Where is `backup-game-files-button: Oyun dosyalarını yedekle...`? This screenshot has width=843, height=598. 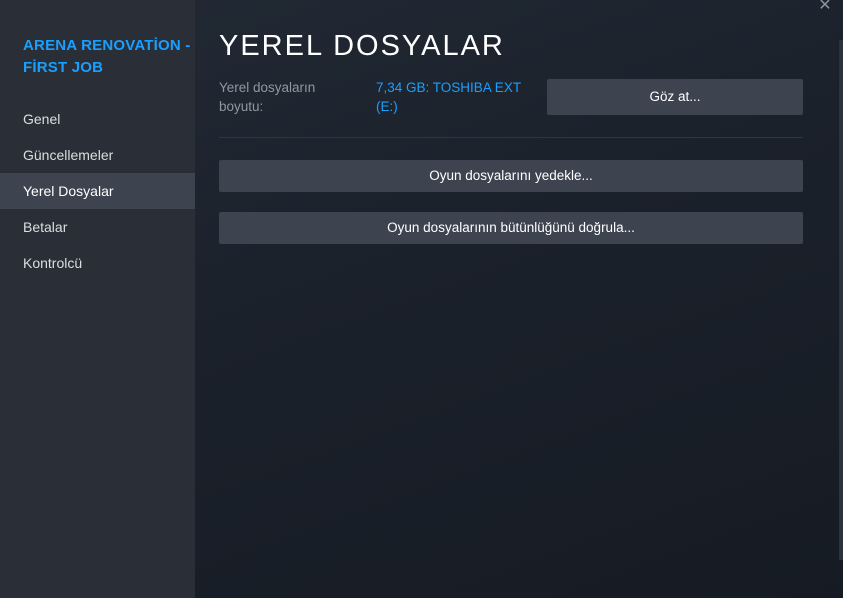 backup-game-files-button: Oyun dosyalarını yedekle... is located at coordinates (511, 176).